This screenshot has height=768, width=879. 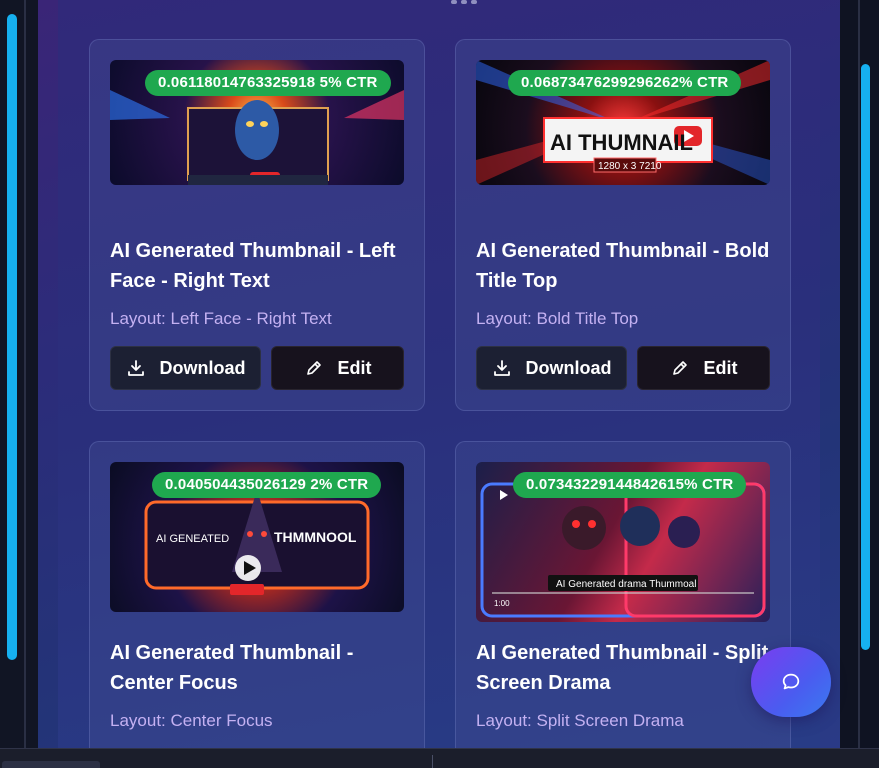 What do you see at coordinates (630, 485) in the screenshot?
I see `ctr-badge: 0.07343229144842615% CTR` at bounding box center [630, 485].